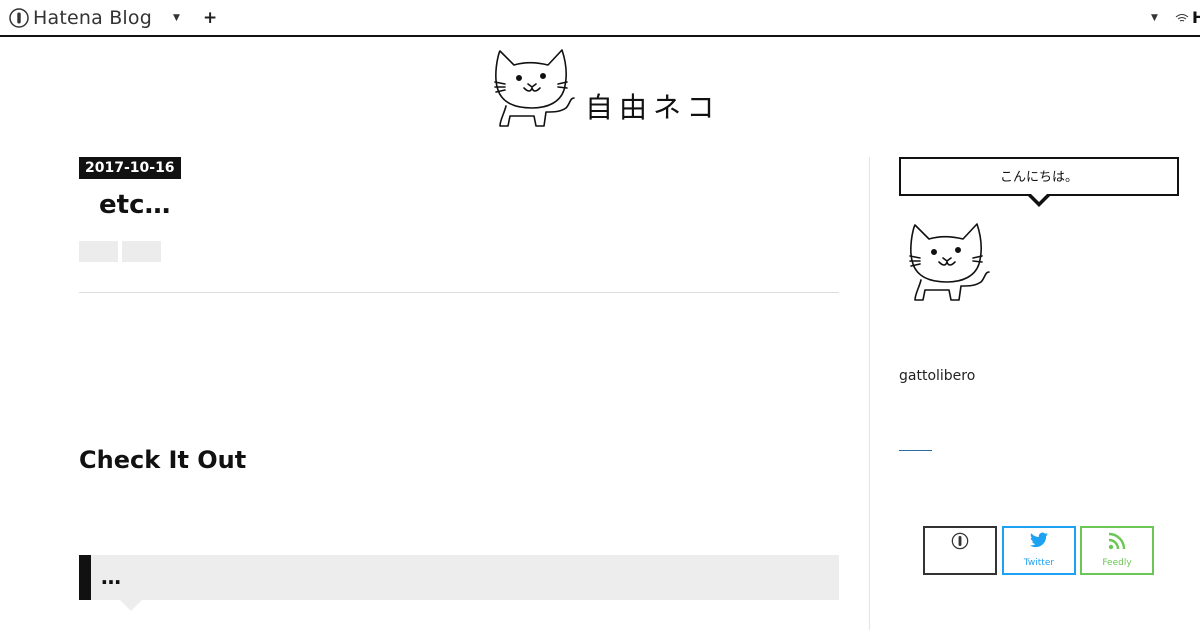 The height and width of the screenshot is (630, 1200). I want to click on comment-bubble-arrow, so click(131, 605).